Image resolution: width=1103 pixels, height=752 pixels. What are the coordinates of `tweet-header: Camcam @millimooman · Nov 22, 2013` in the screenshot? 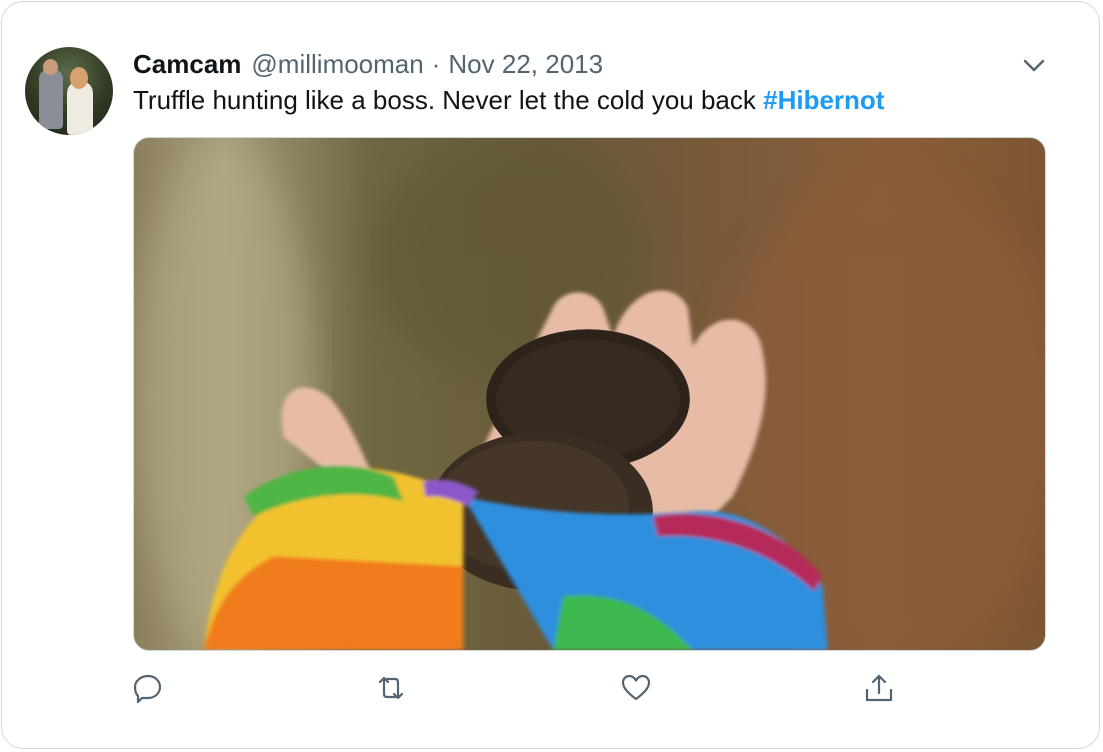 It's located at (368, 64).